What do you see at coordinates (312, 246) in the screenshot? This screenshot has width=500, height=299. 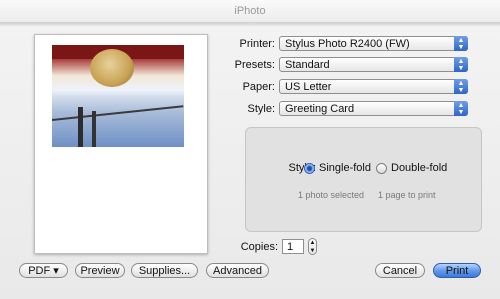 I see `copies-stepper: ▲ ▼` at bounding box center [312, 246].